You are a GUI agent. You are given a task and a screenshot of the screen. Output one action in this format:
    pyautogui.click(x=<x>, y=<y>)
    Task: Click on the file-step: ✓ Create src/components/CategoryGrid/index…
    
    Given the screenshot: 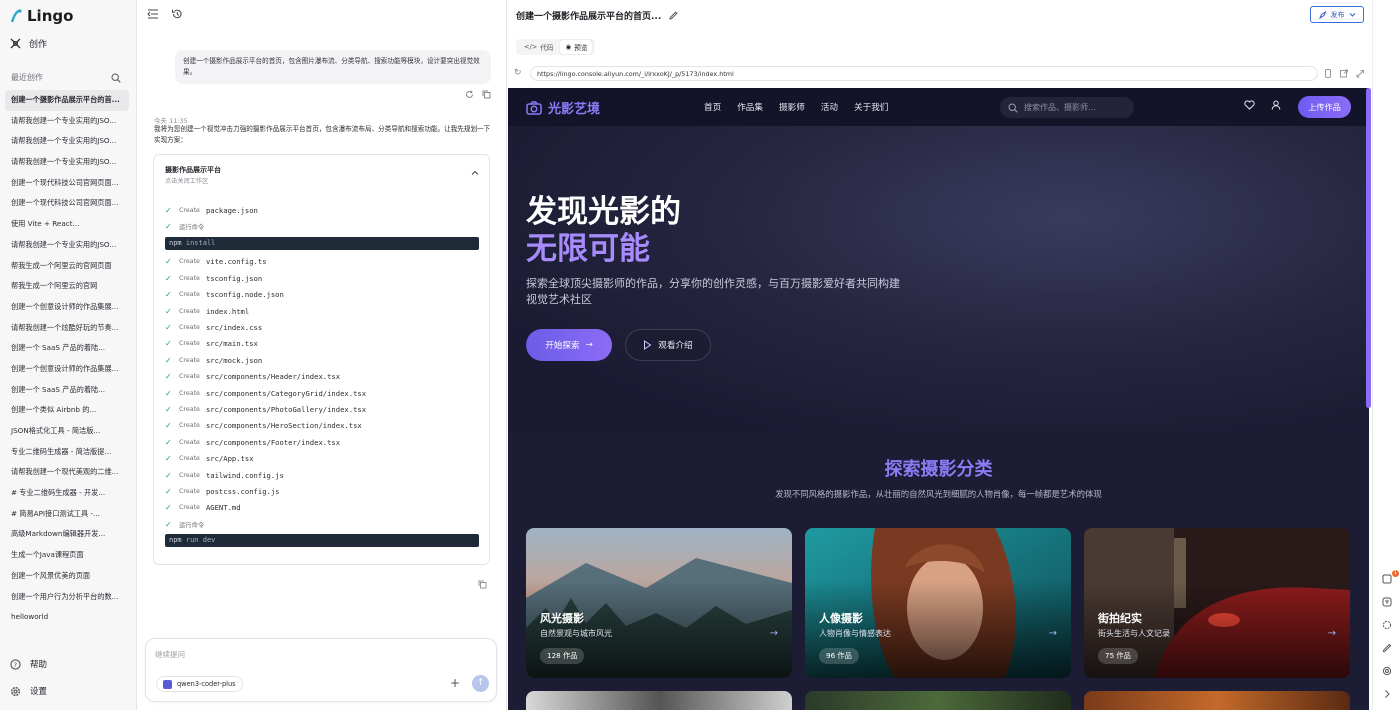 What is the action you would take?
    pyautogui.click(x=322, y=393)
    